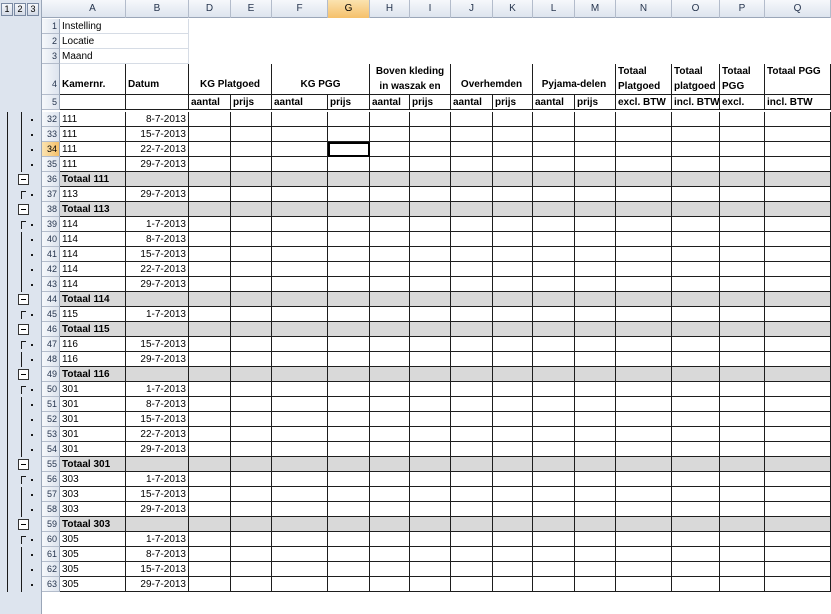 The height and width of the screenshot is (614, 831). Describe the element at coordinates (93, 344) in the screenshot. I see `room-number-cell: 116` at that location.